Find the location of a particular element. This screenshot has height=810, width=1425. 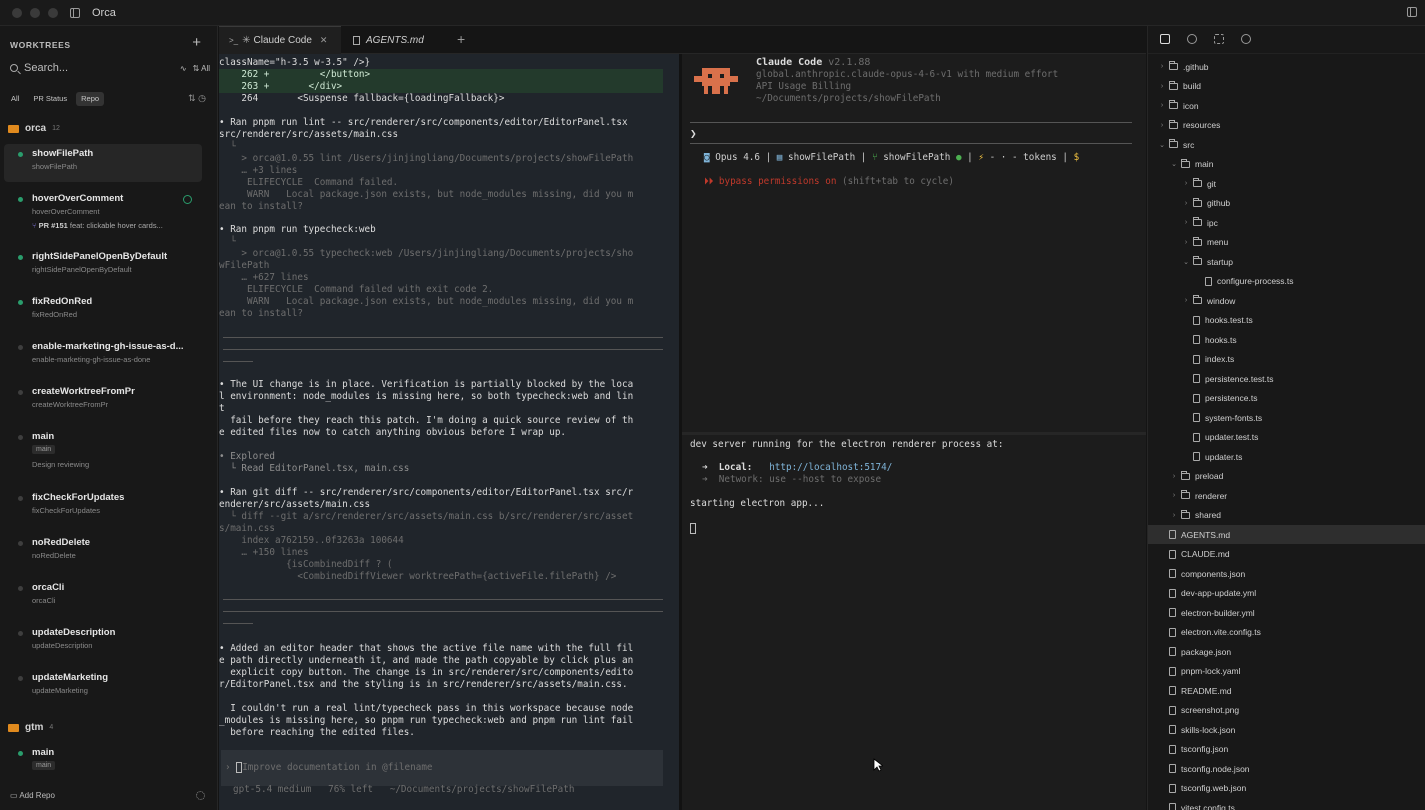

tree-folder: ⌄ startup is located at coordinates (1286, 261).